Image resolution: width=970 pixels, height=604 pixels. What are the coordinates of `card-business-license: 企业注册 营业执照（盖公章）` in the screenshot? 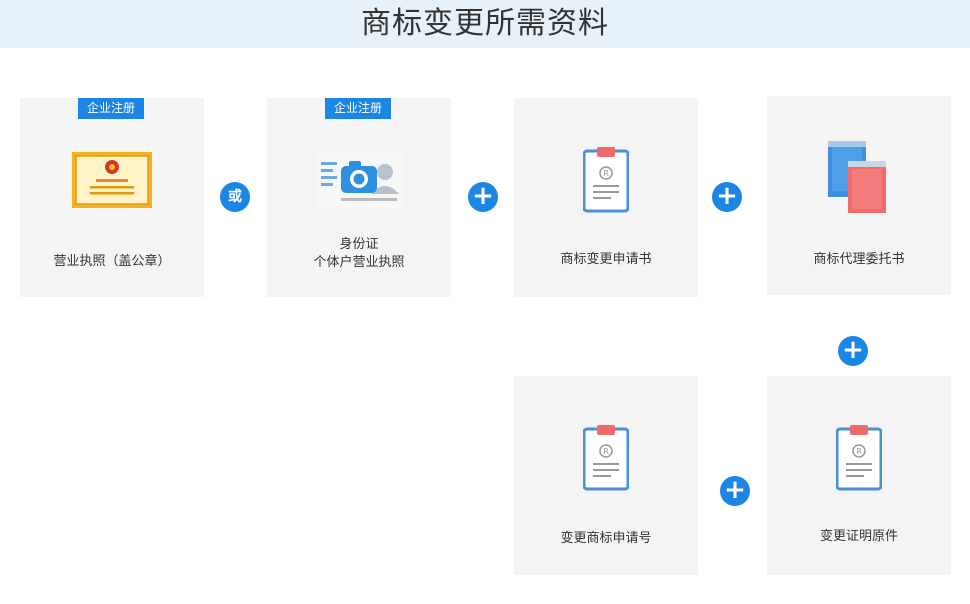 It's located at (112, 197).